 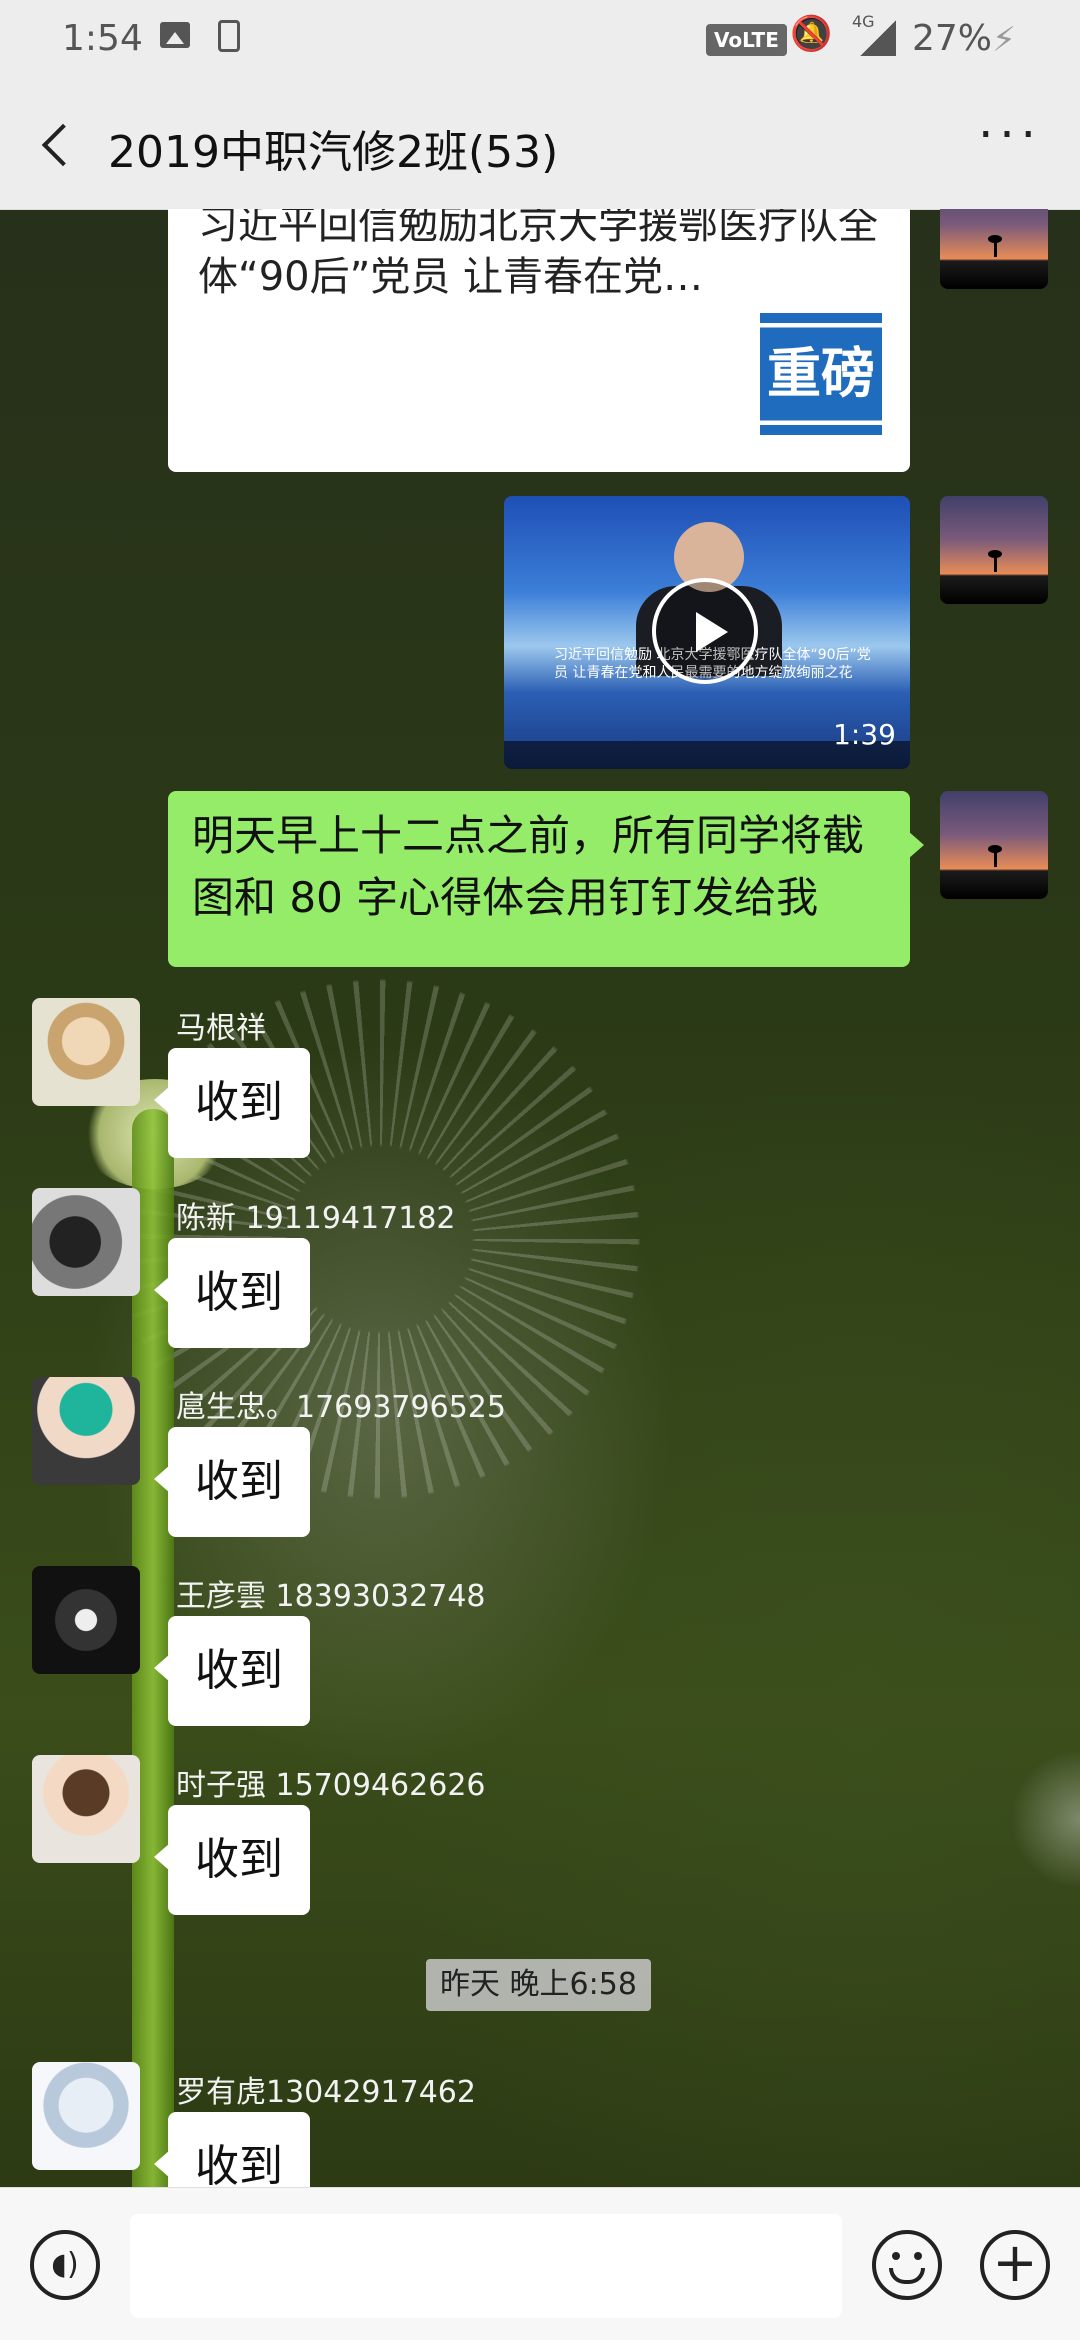 What do you see at coordinates (878, 38) in the screenshot?
I see `signal-icon` at bounding box center [878, 38].